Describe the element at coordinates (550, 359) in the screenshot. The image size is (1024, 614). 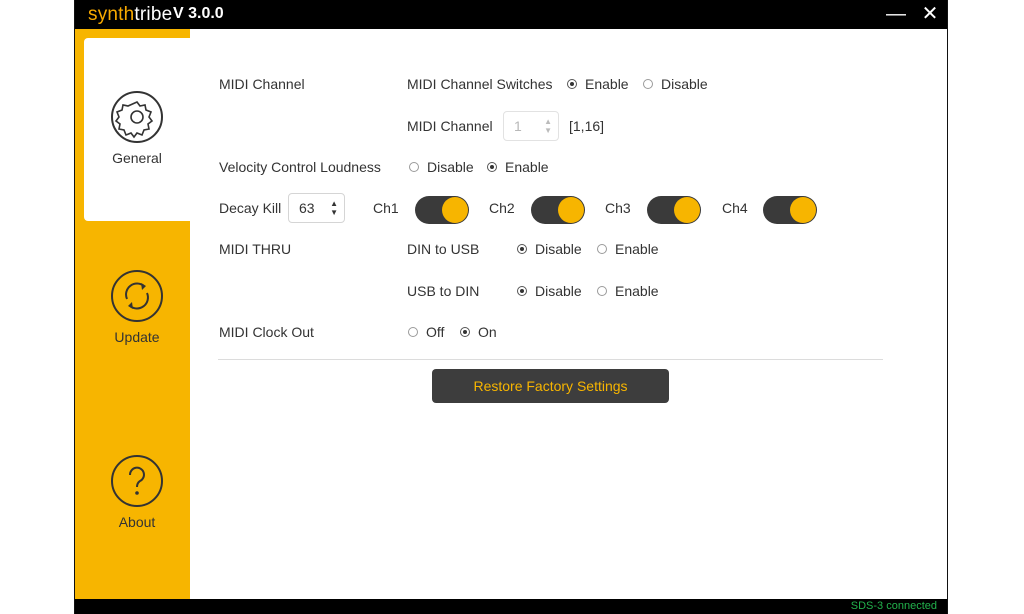
I see `divider` at that location.